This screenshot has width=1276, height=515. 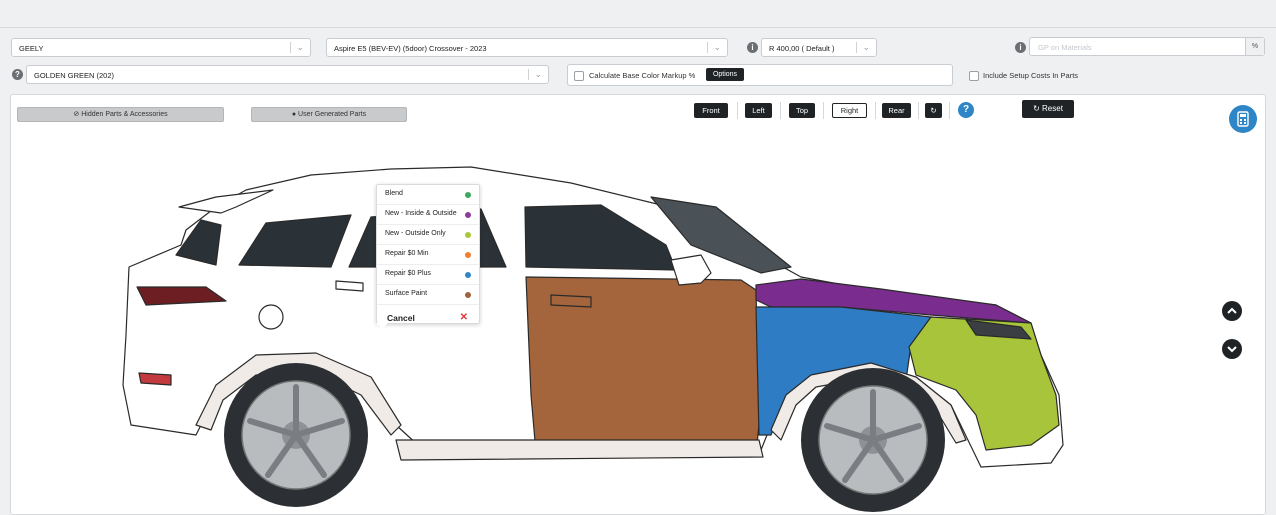 I want to click on make-select: GEELY ⌄, so click(x=161, y=47).